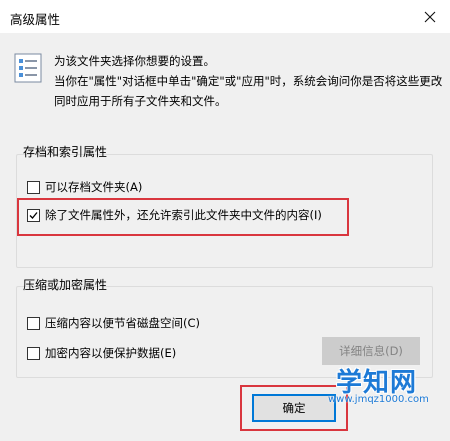 Image resolution: width=450 pixels, height=441 pixels. I want to click on index-checkbox-row: 除了文件属性外，还允许索引此文件夹中文件的内容(I), so click(174, 215).